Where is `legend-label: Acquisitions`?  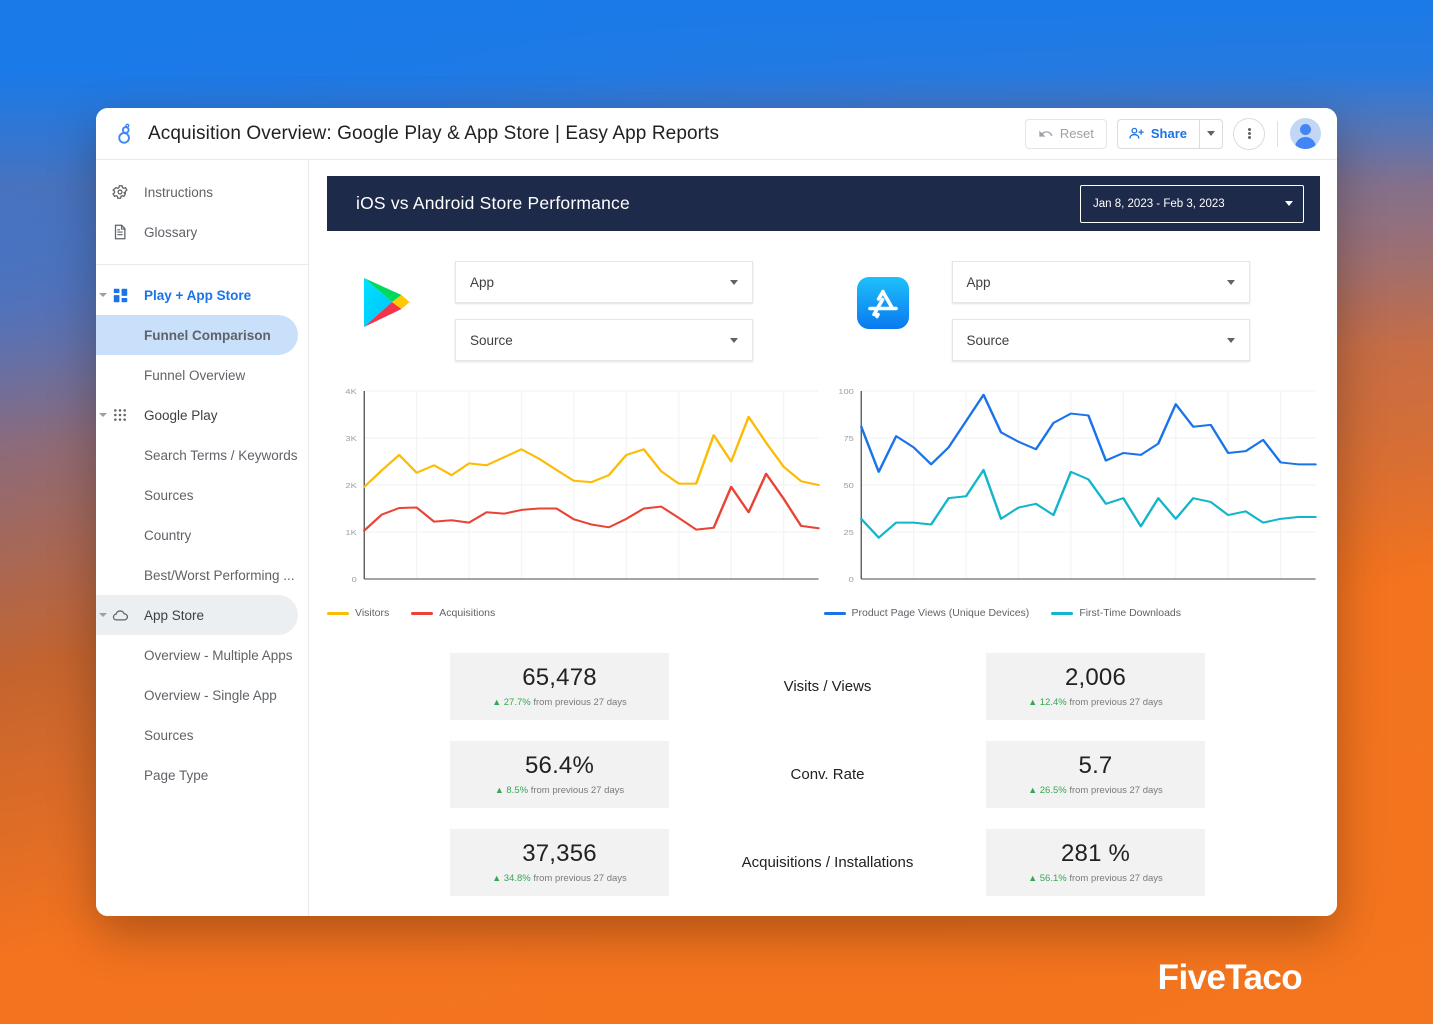 legend-label: Acquisitions is located at coordinates (467, 613).